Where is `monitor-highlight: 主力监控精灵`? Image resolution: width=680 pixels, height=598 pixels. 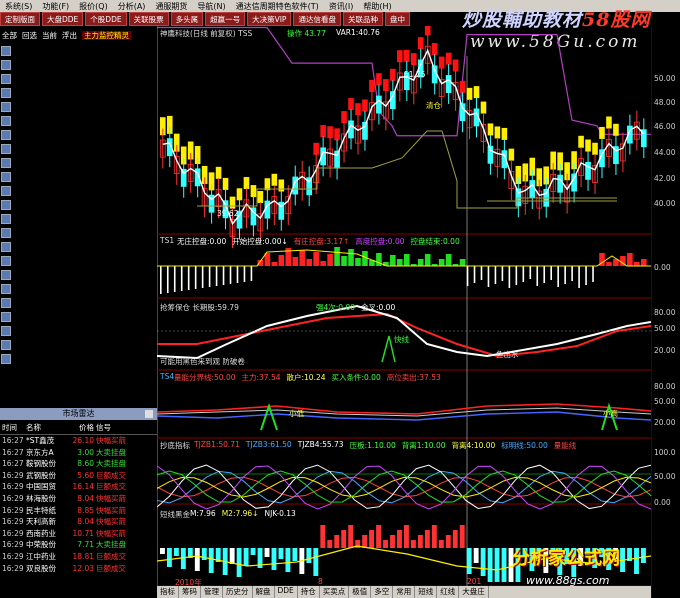
monitor-highlight: 主力监控精灵 is located at coordinates (106, 35).